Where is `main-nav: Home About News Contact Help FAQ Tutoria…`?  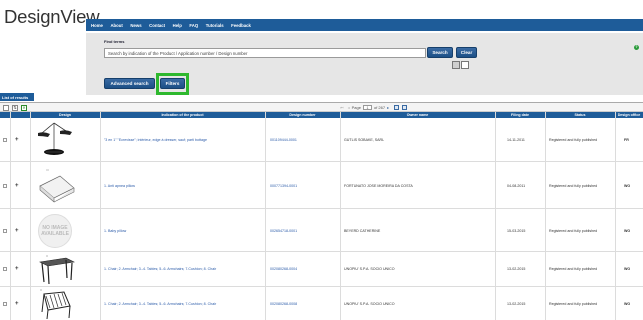
main-nav: Home About News Contact Help FAQ Tutoria… is located at coordinates (364, 25).